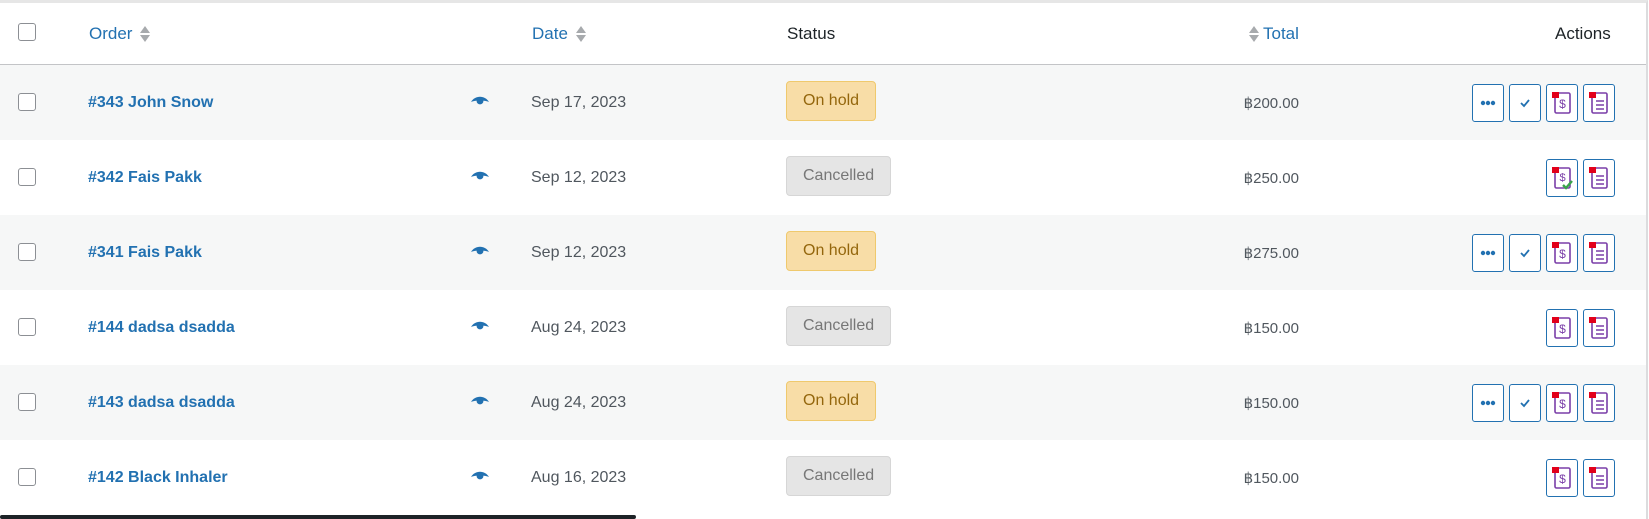 This screenshot has height=519, width=1649. I want to click on order-date: Sep 17, 2023, so click(579, 102).